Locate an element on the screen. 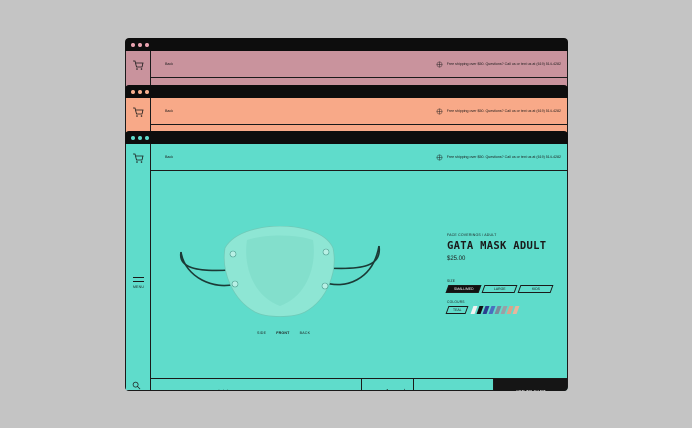  search-icon is located at coordinates (136, 385).